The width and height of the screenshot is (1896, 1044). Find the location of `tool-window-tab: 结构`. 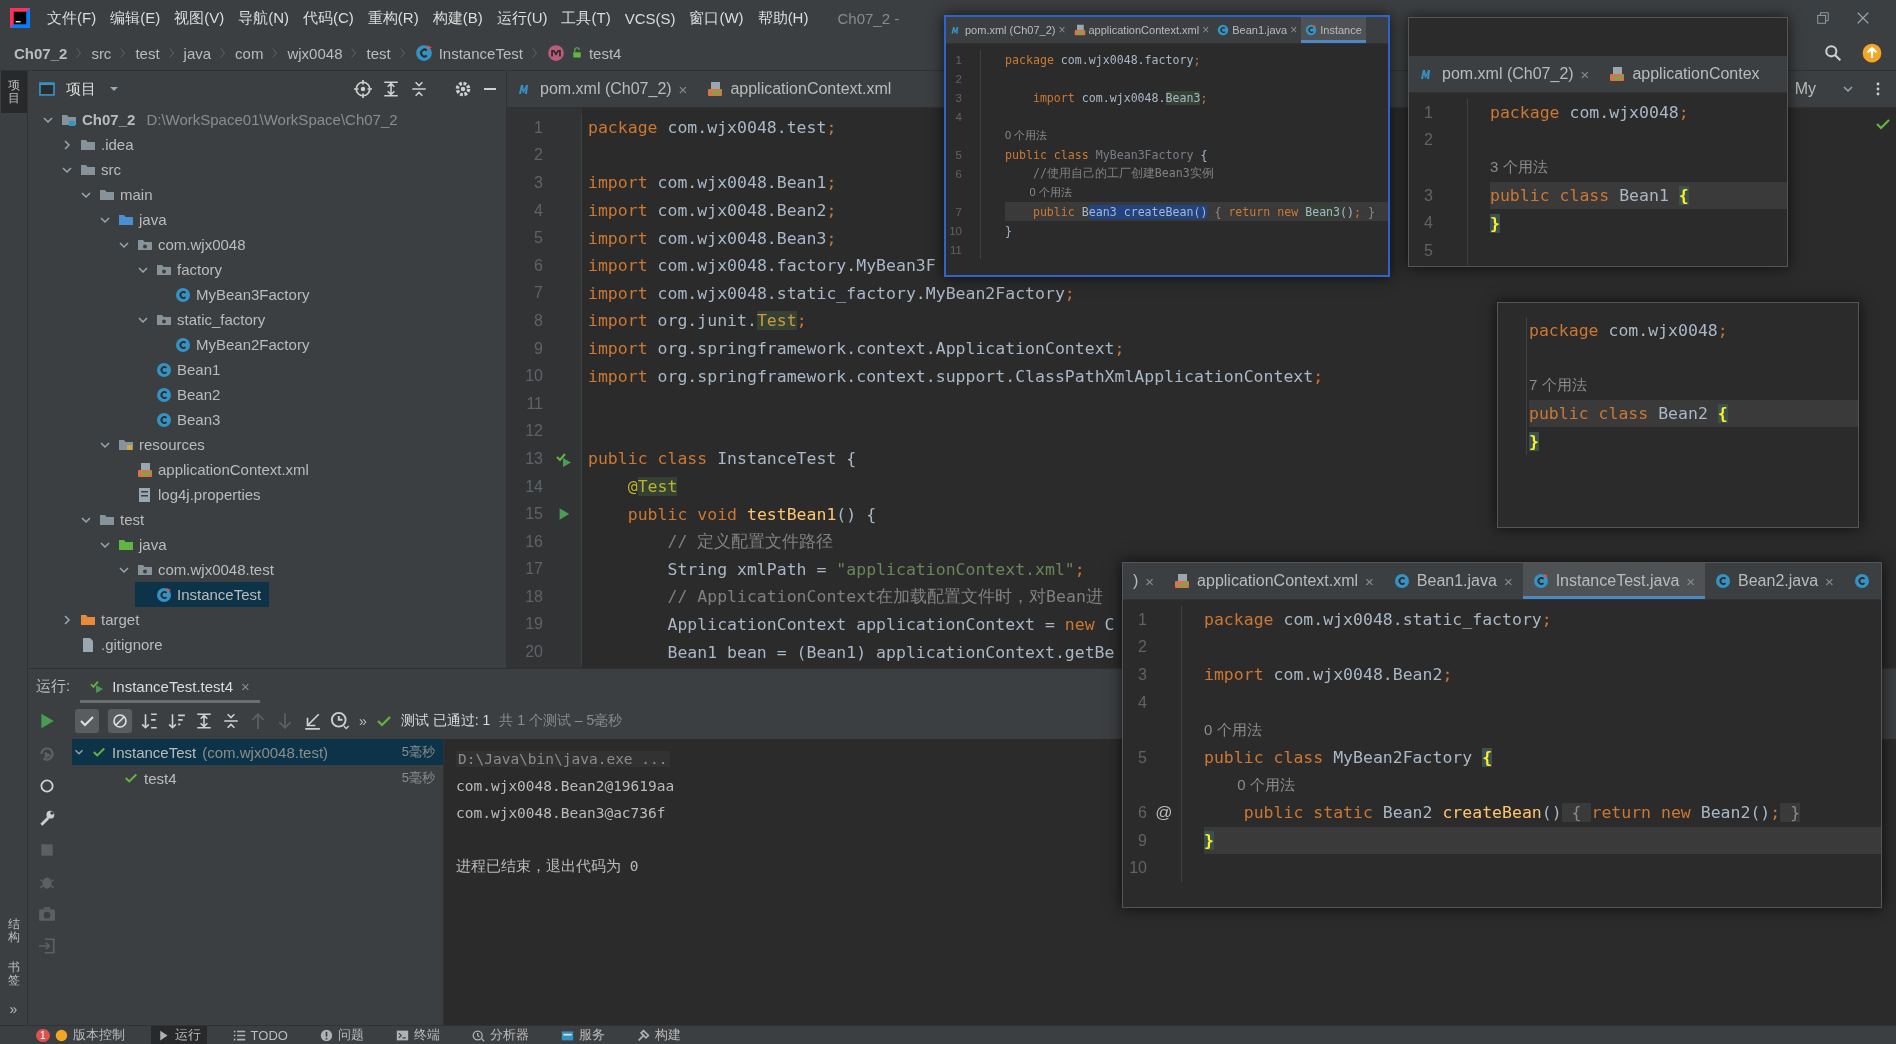

tool-window-tab: 结构 is located at coordinates (13, 931).